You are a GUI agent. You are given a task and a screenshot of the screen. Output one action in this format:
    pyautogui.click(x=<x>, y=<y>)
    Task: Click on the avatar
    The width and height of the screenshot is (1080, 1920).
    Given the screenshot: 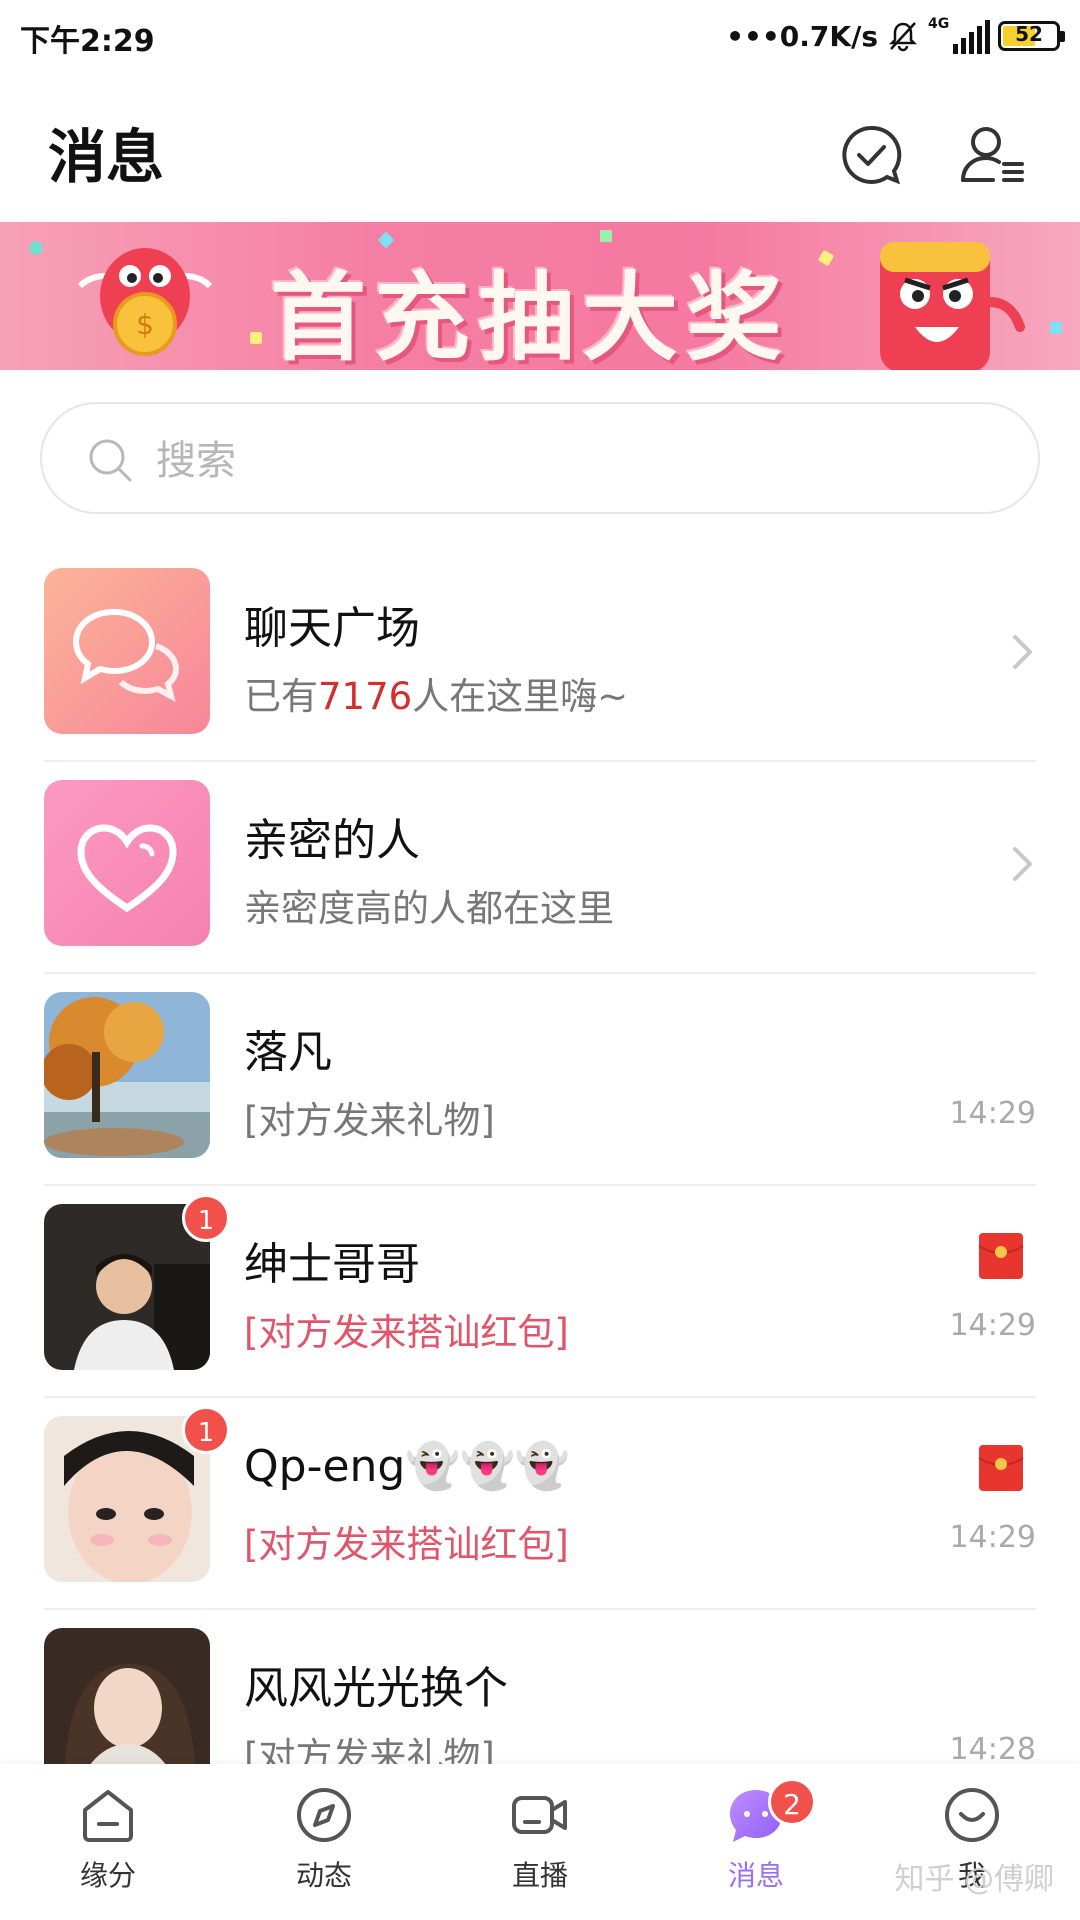 What is the action you would take?
    pyautogui.click(x=127, y=1075)
    